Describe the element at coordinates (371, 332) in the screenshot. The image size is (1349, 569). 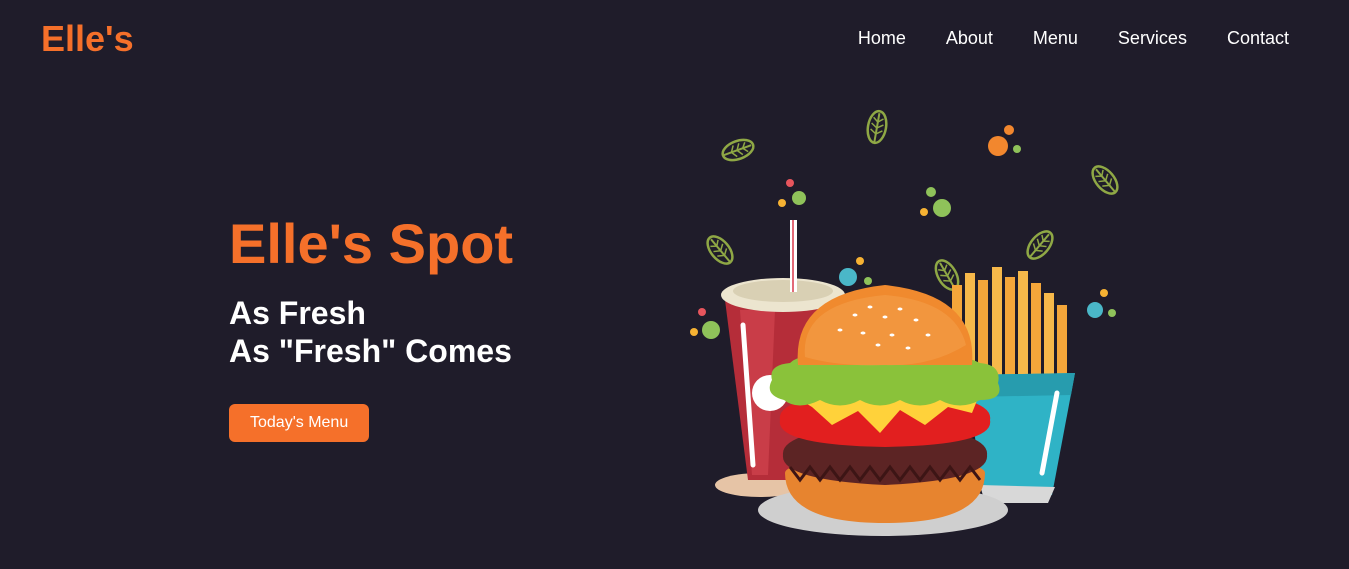
I see `hero-subtitle: As Fresh As "Fresh" Comes` at that location.